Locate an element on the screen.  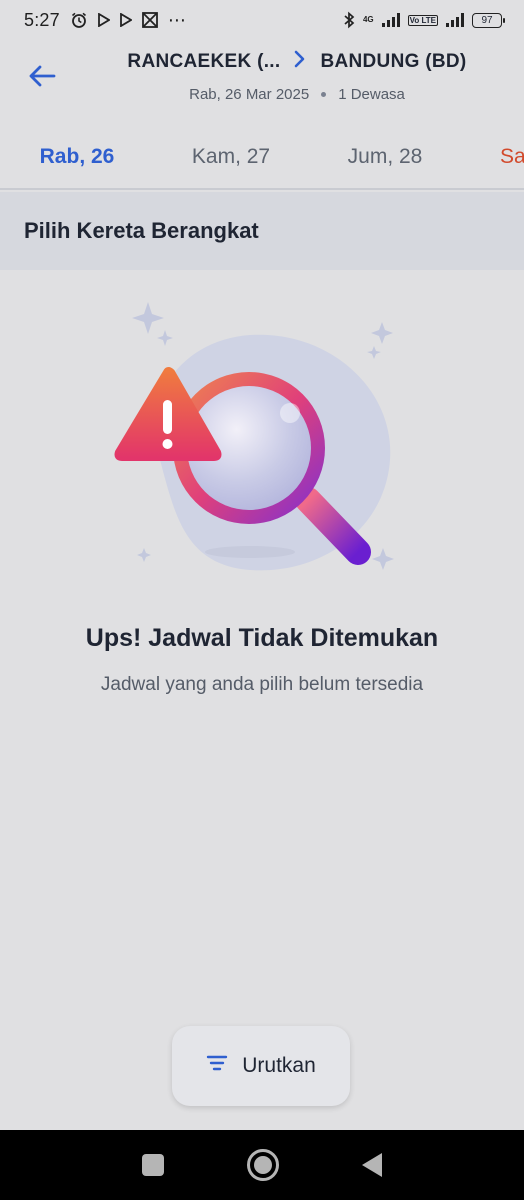
signal-icon is located at coordinates (390, 20).